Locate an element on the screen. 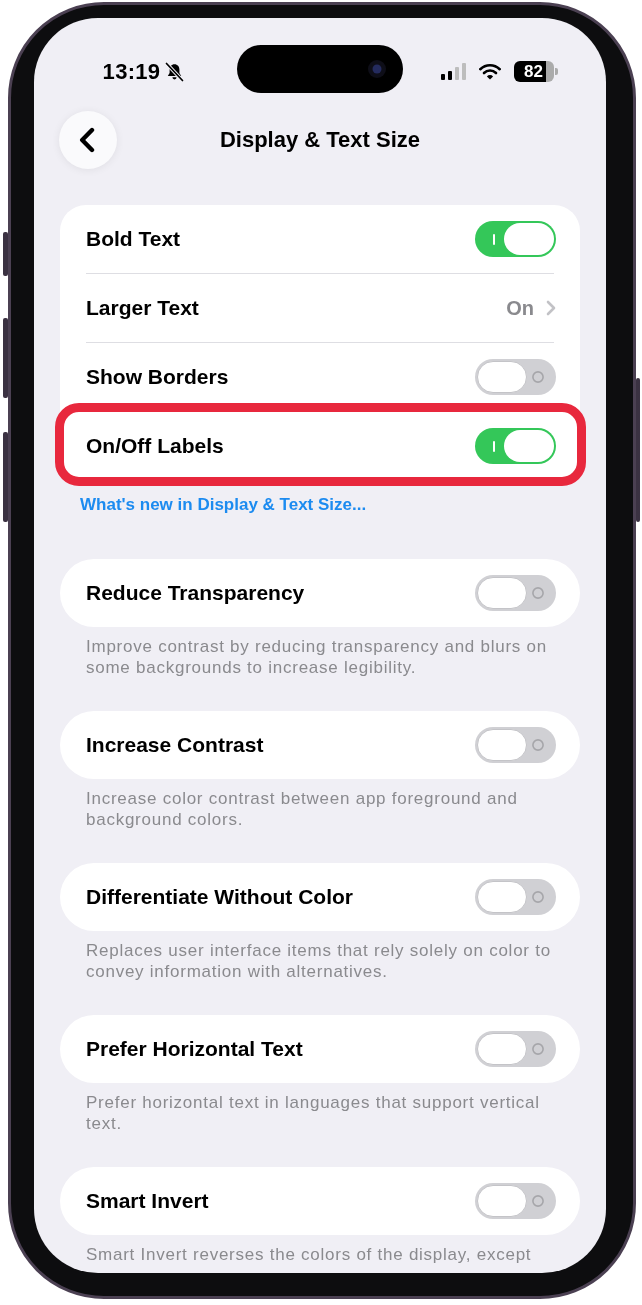  setting-label: Smart Invert is located at coordinates (147, 1201).